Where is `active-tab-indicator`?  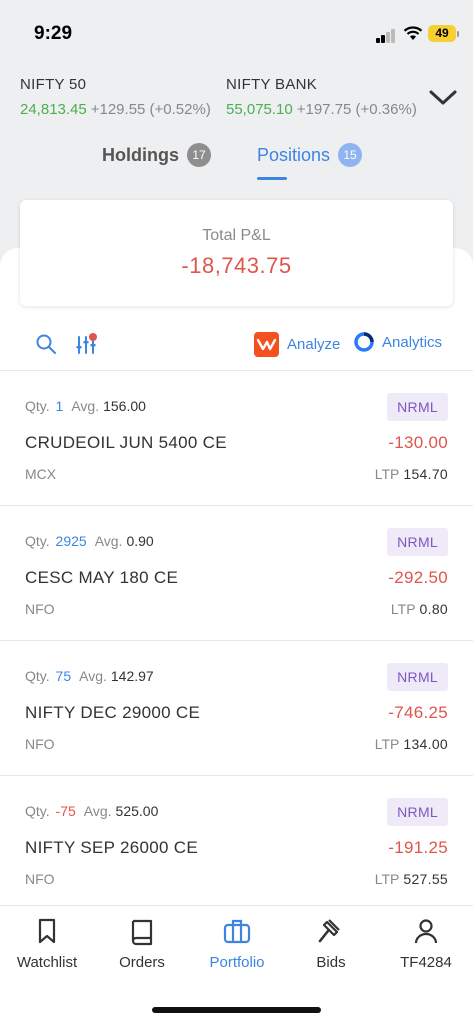 active-tab-indicator is located at coordinates (272, 178).